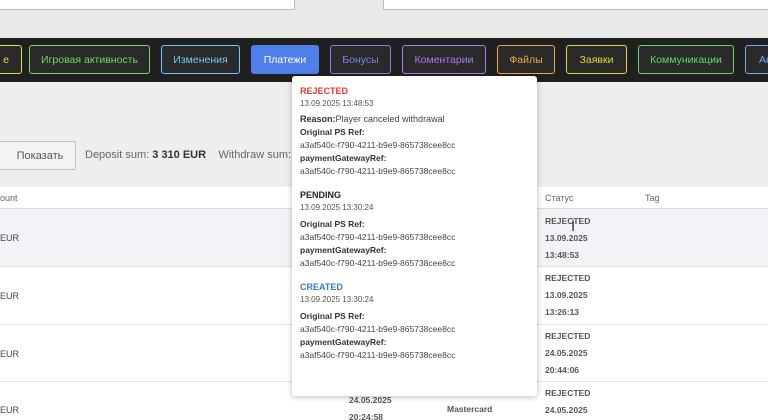  What do you see at coordinates (562, 370) in the screenshot?
I see `status-time: 20:44:06` at bounding box center [562, 370].